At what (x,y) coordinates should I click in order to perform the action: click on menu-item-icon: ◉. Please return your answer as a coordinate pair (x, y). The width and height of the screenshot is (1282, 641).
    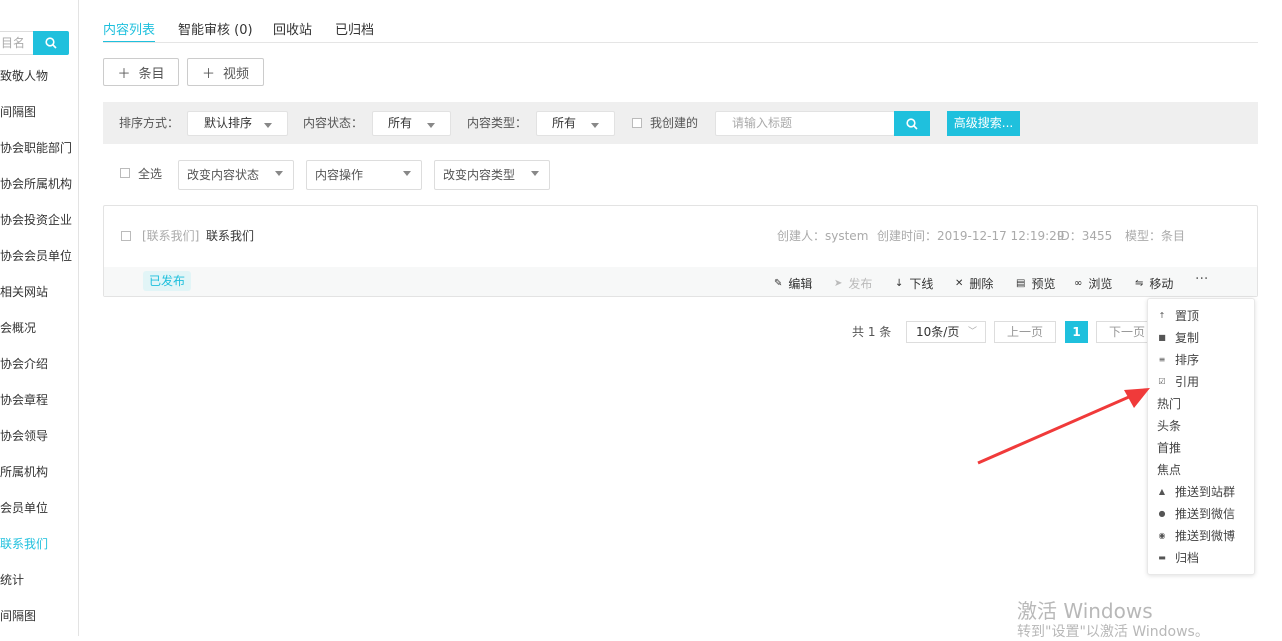
    Looking at the image, I should click on (1162, 535).